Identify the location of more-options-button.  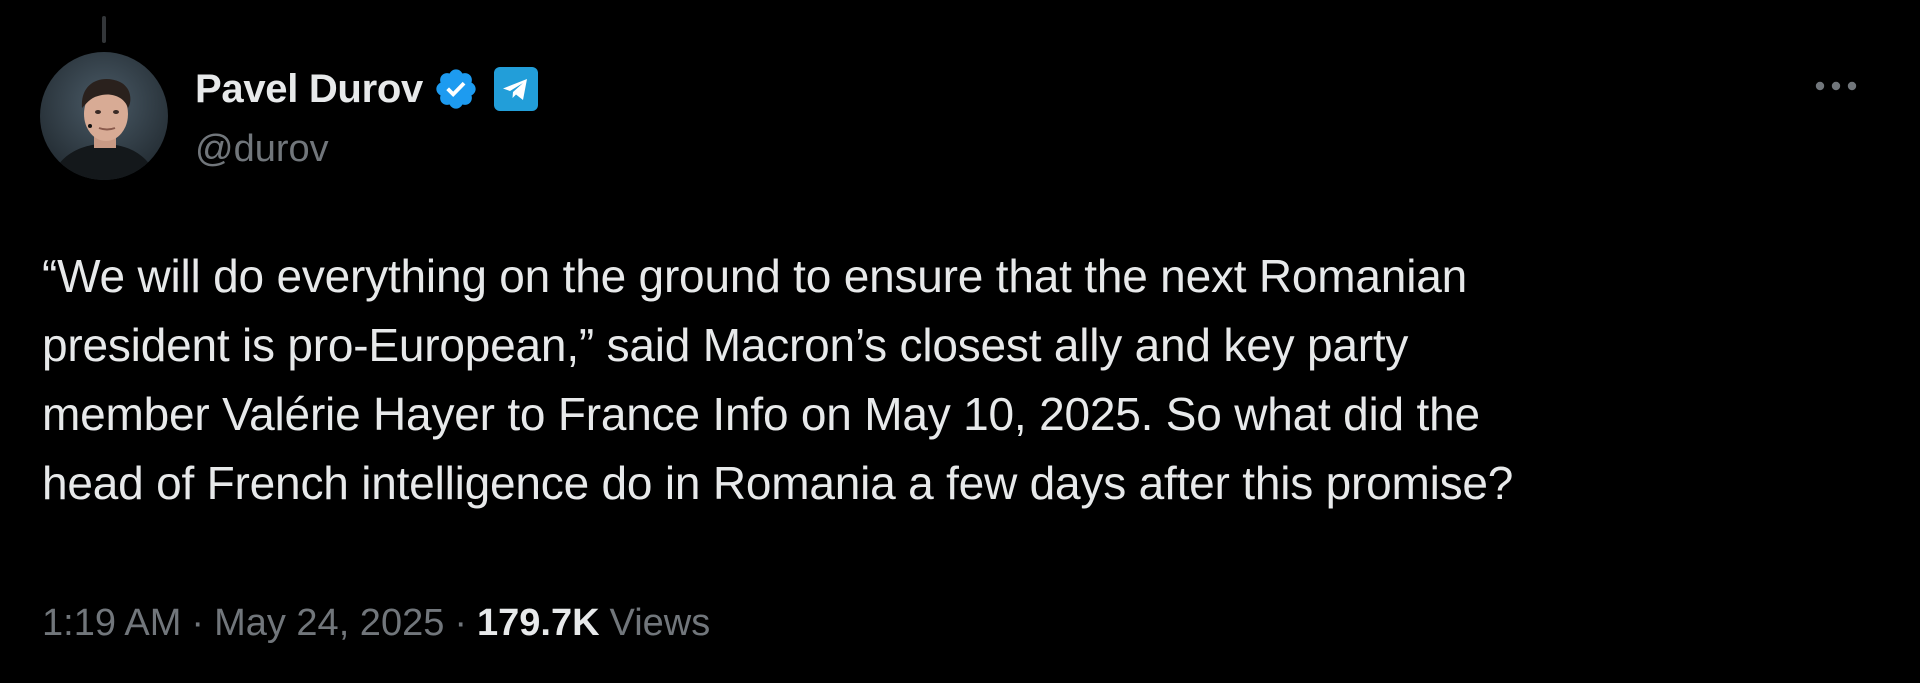
(1836, 86).